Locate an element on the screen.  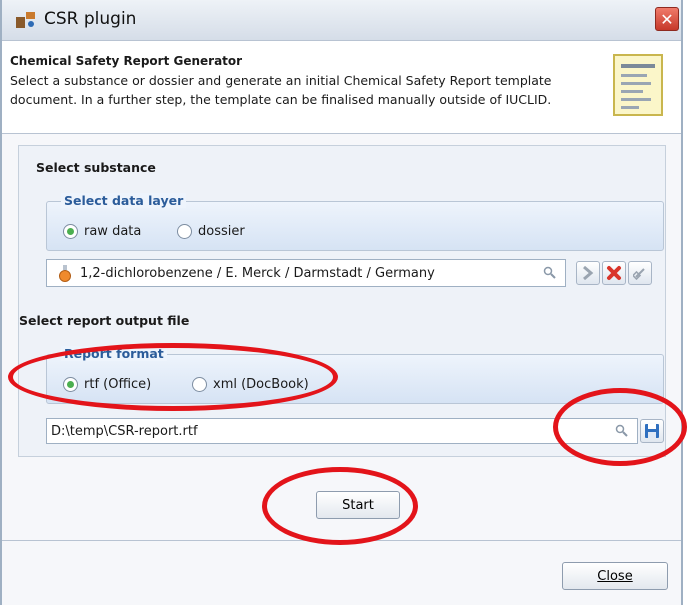
radio-xml-label: xml (DocBook) is located at coordinates (261, 384).